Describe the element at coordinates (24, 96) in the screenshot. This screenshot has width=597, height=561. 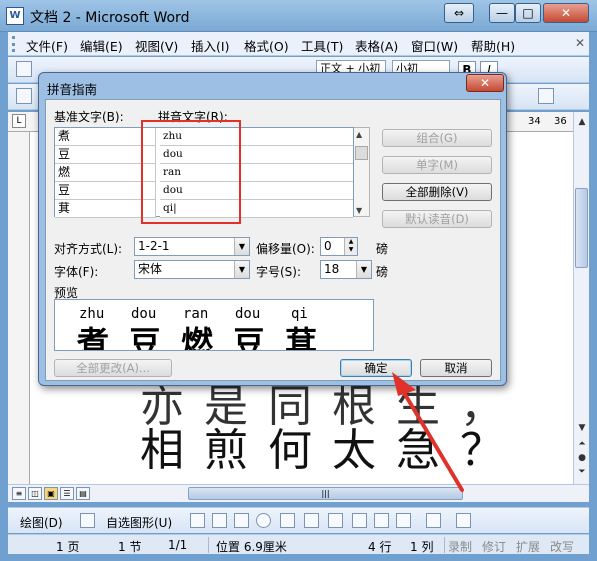
I see `paste-icon` at that location.